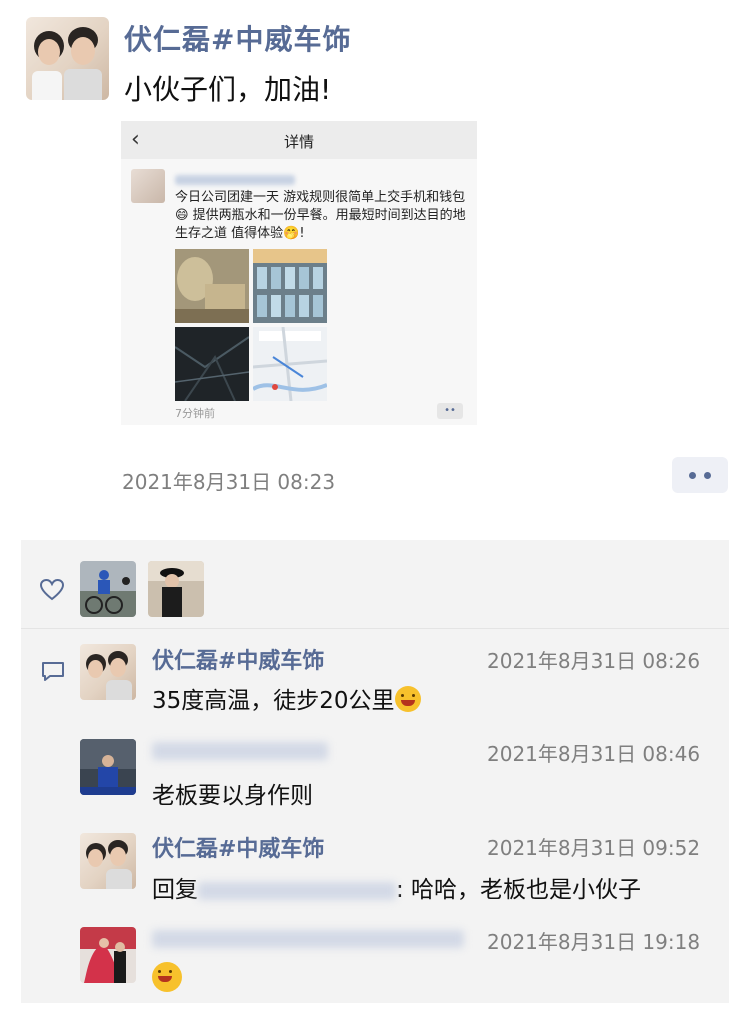 This screenshot has width=750, height=1036. What do you see at coordinates (229, 482) in the screenshot?
I see `post-timestamp: 2021年8月31日 08:23` at bounding box center [229, 482].